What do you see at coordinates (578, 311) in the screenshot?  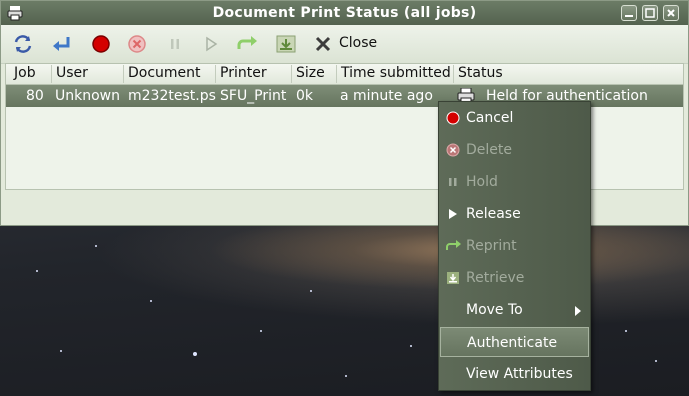 I see `submenu-arrow-icon` at bounding box center [578, 311].